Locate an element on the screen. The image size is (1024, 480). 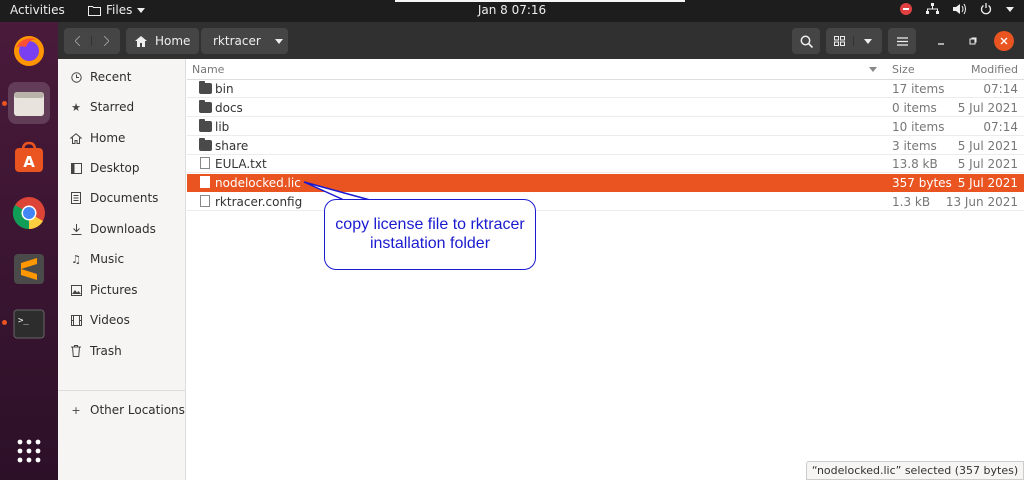
sublime-text-icon is located at coordinates (29, 269).